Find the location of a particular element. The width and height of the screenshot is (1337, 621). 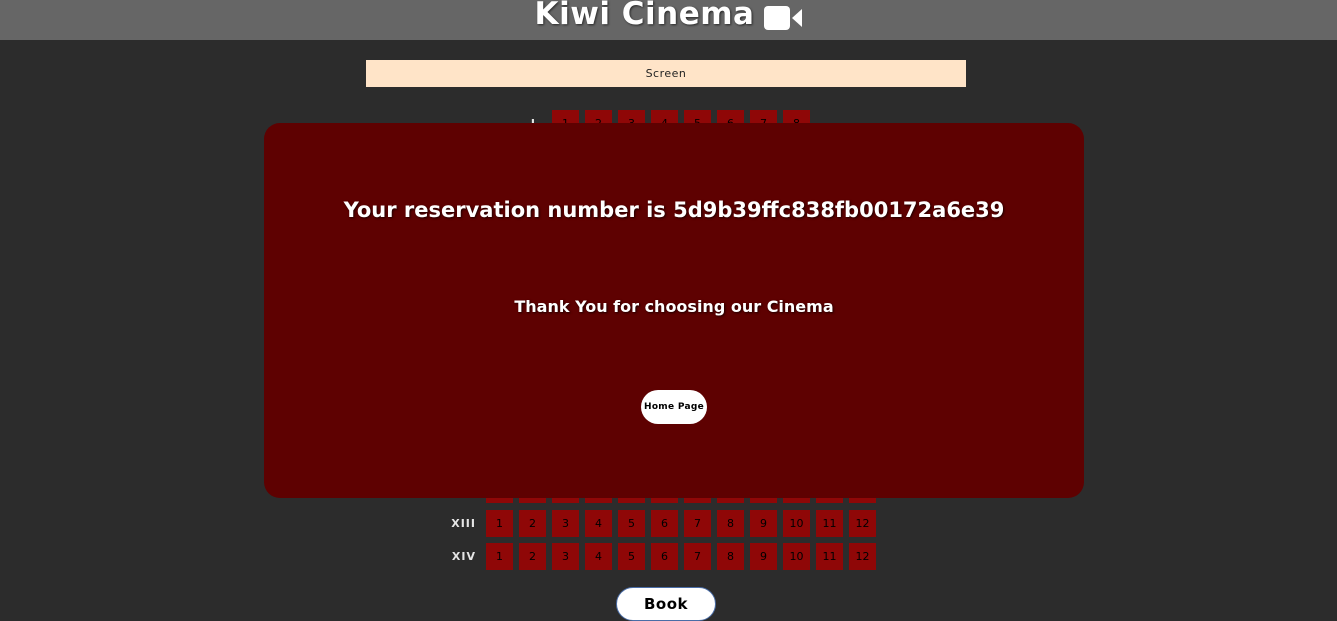

book-button: Book is located at coordinates (666, 604).